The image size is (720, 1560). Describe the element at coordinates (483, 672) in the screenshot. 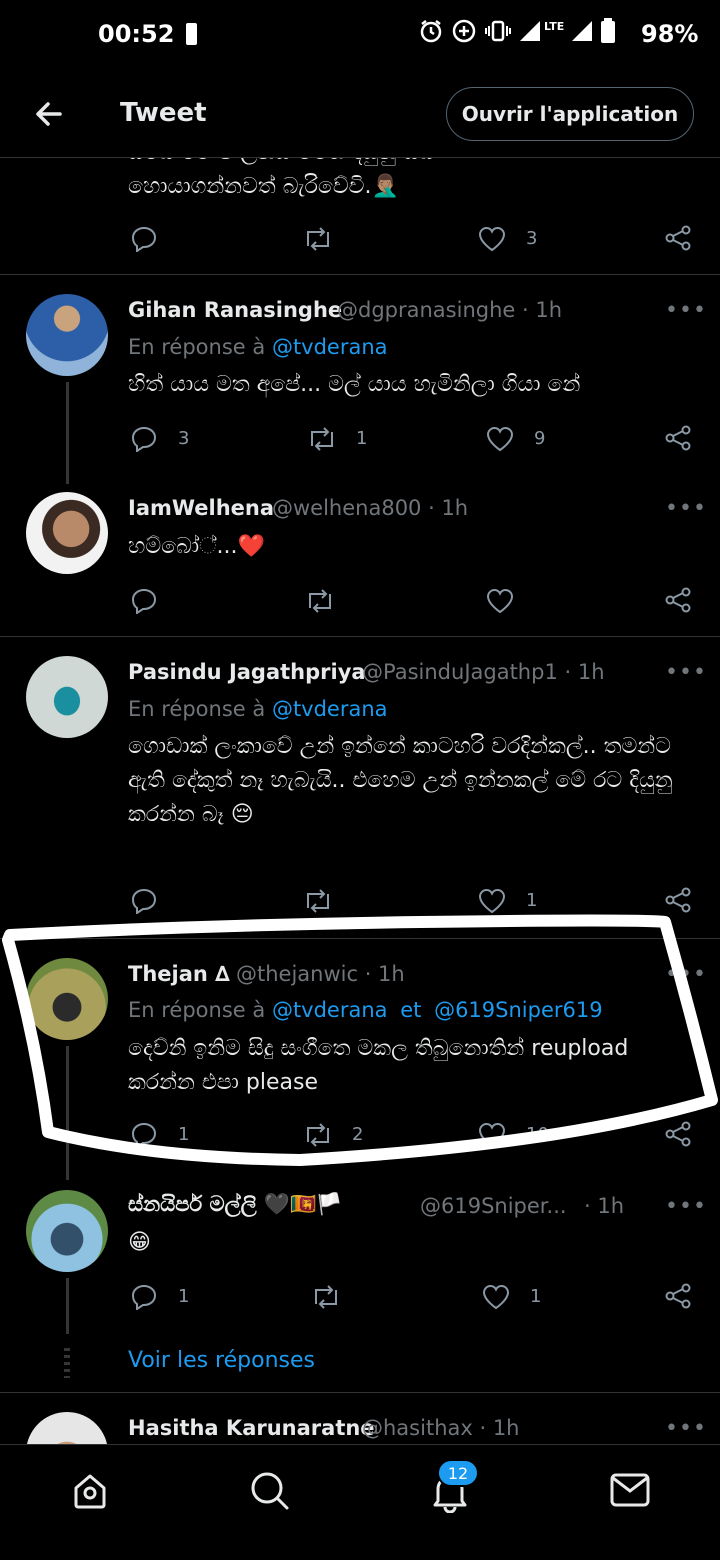

I see `author-handle: @PasinduJagathp1 · 1h` at that location.